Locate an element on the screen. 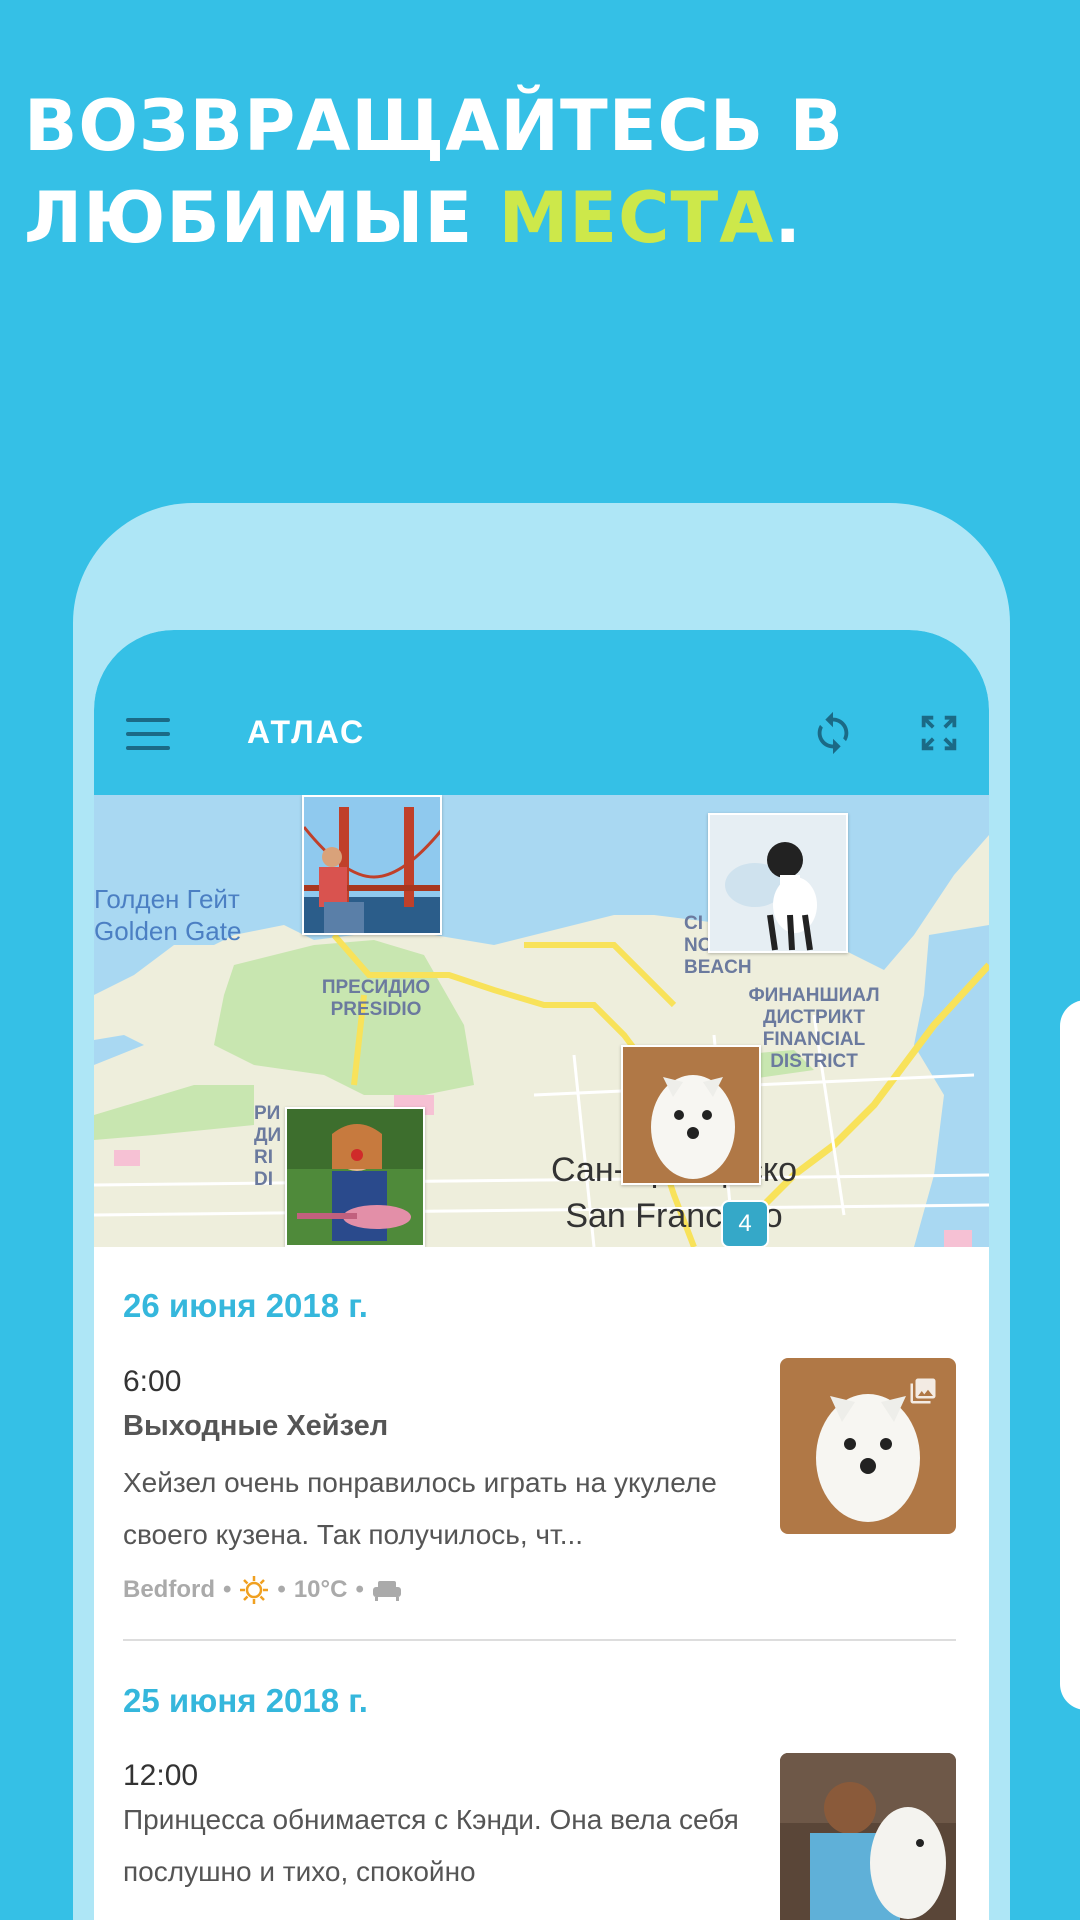 This screenshot has width=1080, height=1920. headline-line-2: ЛЮБИМЫЕ МЕСТА. is located at coordinates (413, 218).